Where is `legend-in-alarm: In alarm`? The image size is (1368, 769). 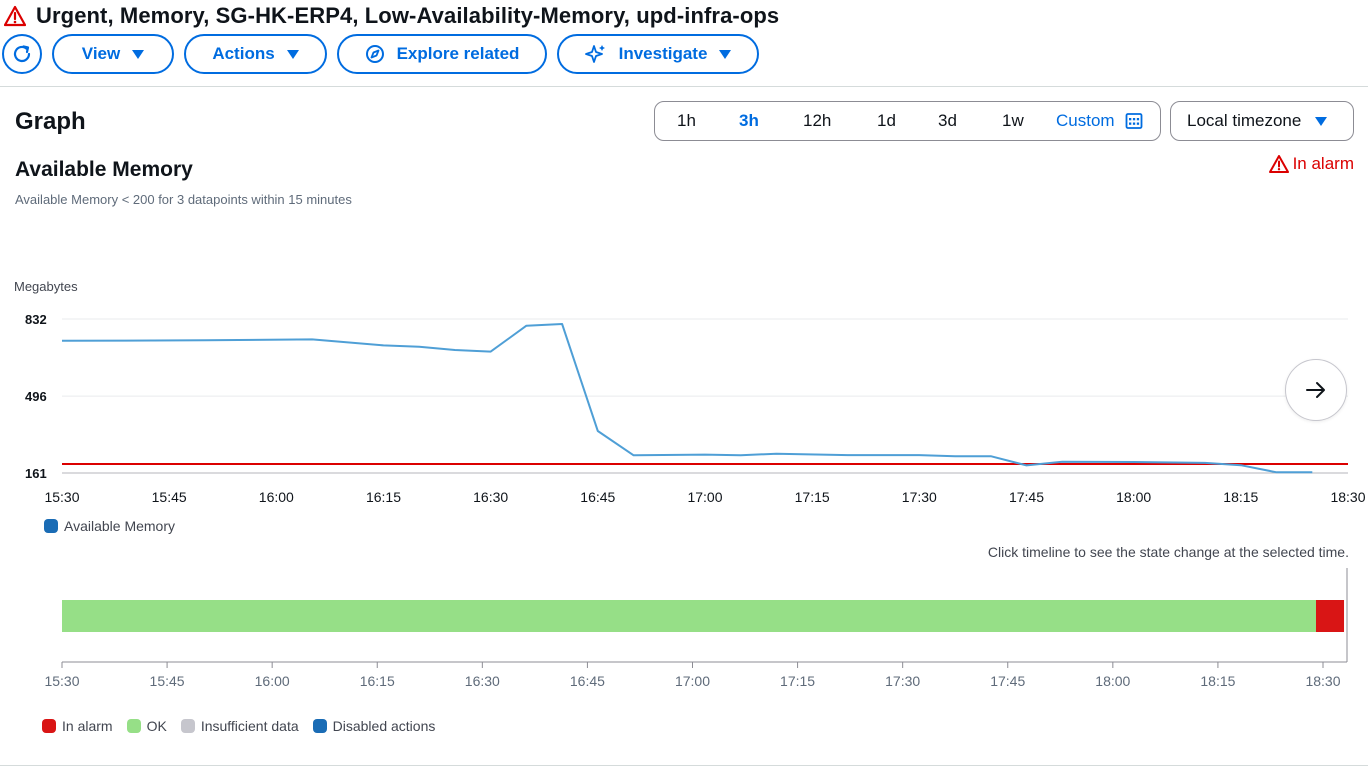 legend-in-alarm: In alarm is located at coordinates (77, 726).